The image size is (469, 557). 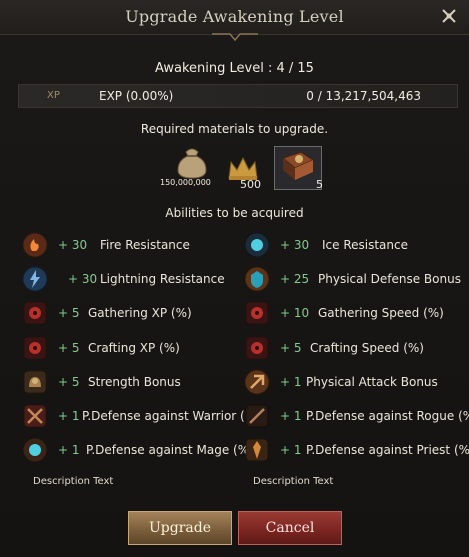 I want to click on material-qty: 150,000,000, so click(x=185, y=182).